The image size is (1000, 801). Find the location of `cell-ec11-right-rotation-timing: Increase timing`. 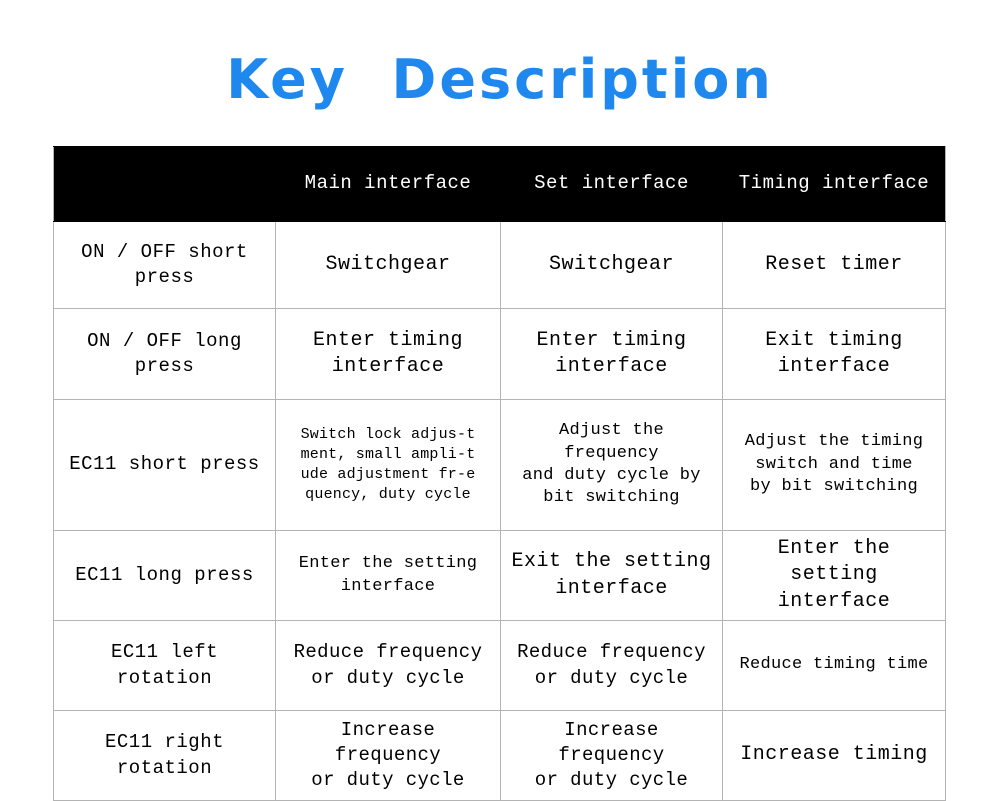

cell-ec11-right-rotation-timing: Increase timing is located at coordinates (834, 755).